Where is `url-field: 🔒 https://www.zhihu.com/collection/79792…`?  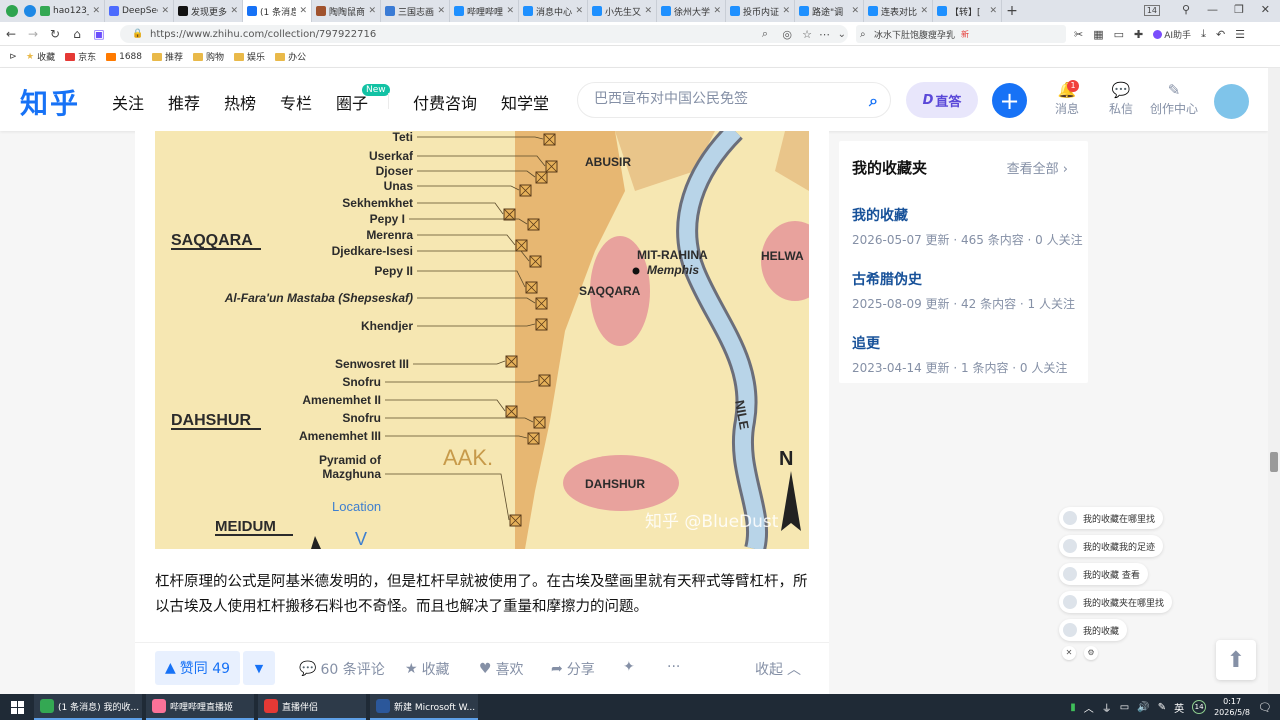 url-field: 🔒 https://www.zhihu.com/collection/79792… is located at coordinates (484, 34).